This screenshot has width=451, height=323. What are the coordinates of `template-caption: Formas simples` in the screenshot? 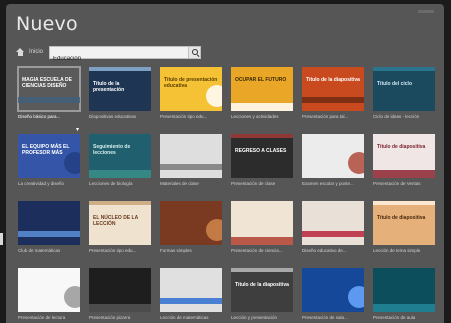 It's located at (176, 250).